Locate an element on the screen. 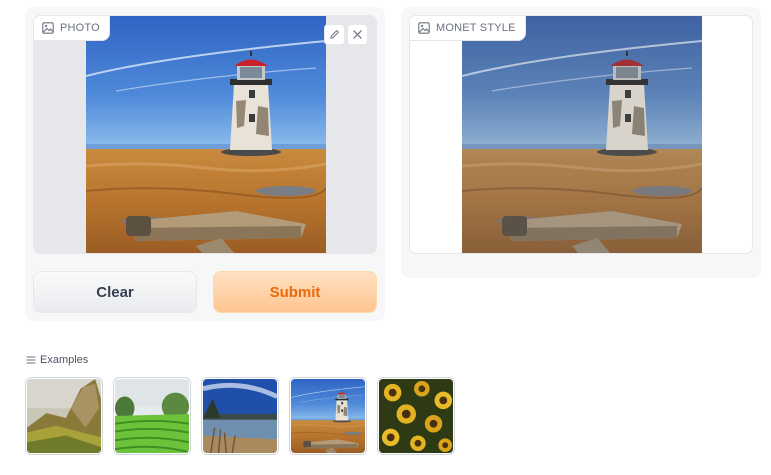  edit-button is located at coordinates (334, 34).